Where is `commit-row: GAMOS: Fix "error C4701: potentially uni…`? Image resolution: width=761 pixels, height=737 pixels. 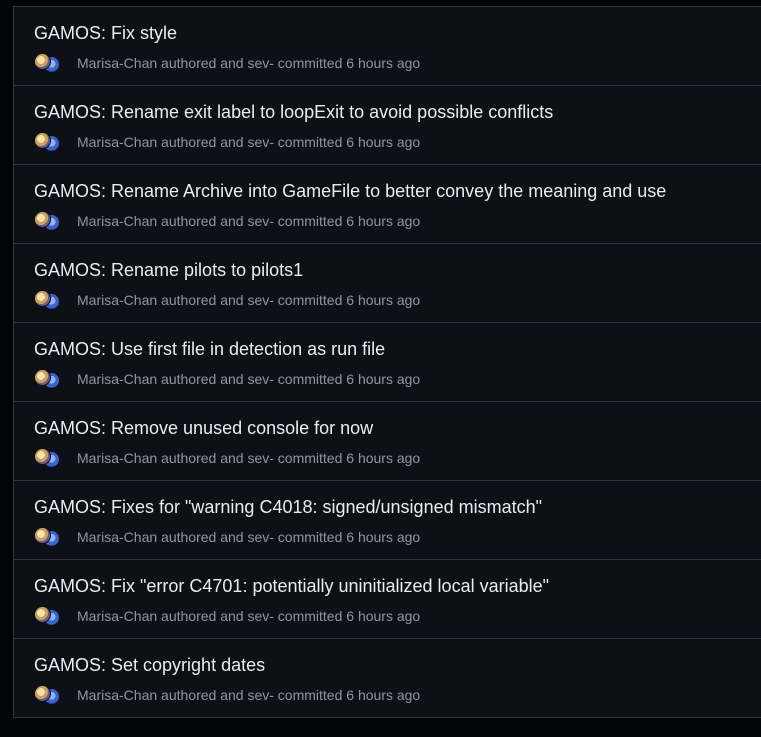
commit-row: GAMOS: Fix "error C4701: potentially uni… is located at coordinates (387, 599).